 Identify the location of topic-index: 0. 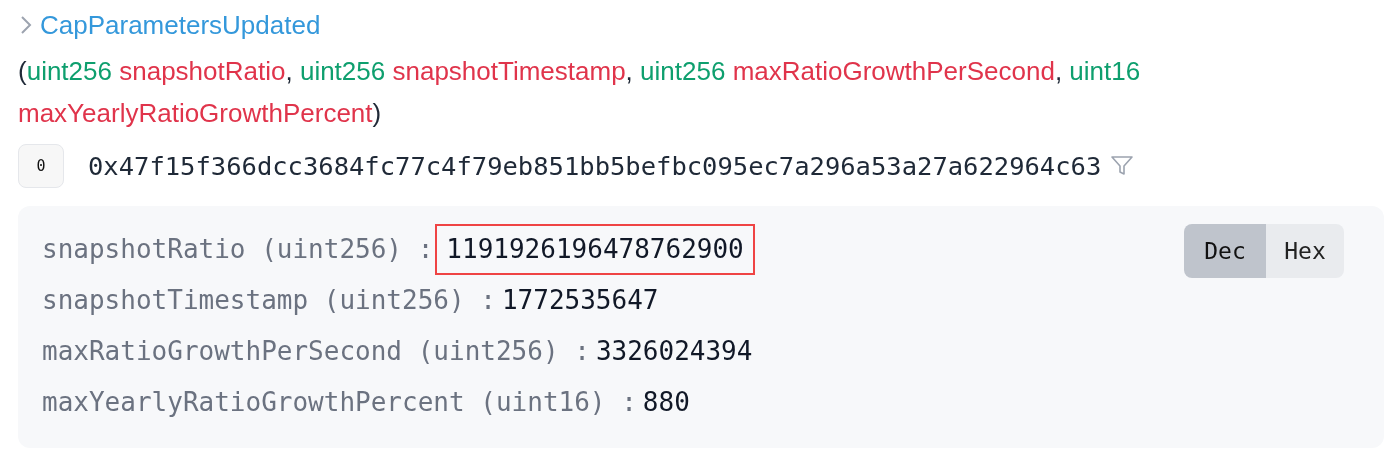
(41, 166).